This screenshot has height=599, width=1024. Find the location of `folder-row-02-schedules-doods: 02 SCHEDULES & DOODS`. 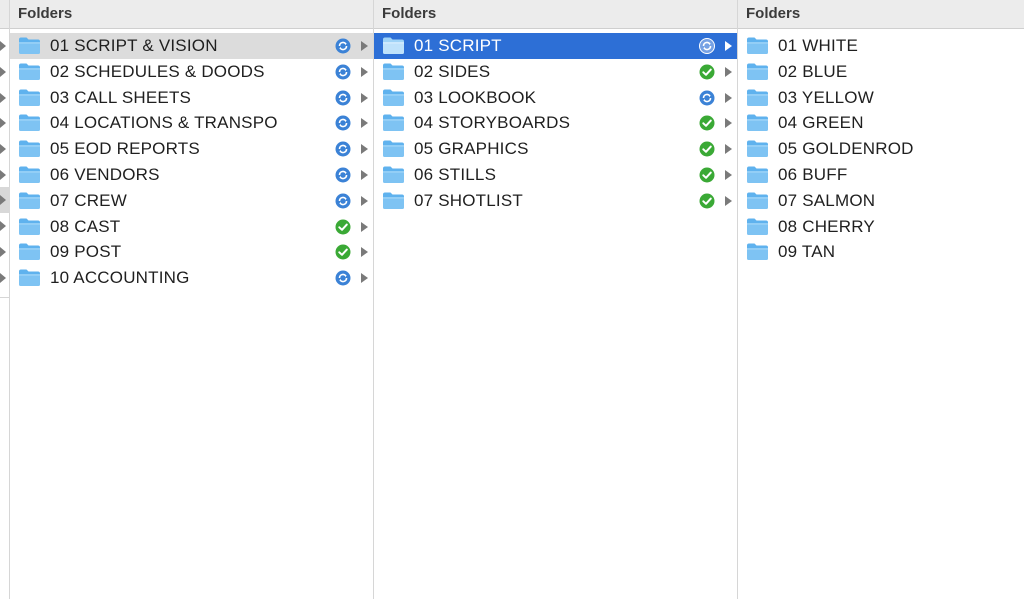

folder-row-02-schedules-doods: 02 SCHEDULES & DOODS is located at coordinates (191, 72).